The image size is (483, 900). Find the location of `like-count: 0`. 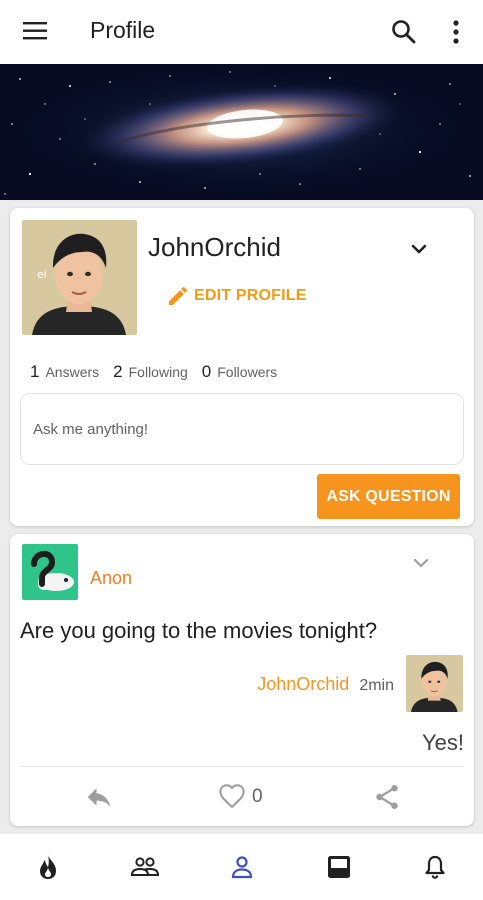

like-count: 0 is located at coordinates (257, 796).